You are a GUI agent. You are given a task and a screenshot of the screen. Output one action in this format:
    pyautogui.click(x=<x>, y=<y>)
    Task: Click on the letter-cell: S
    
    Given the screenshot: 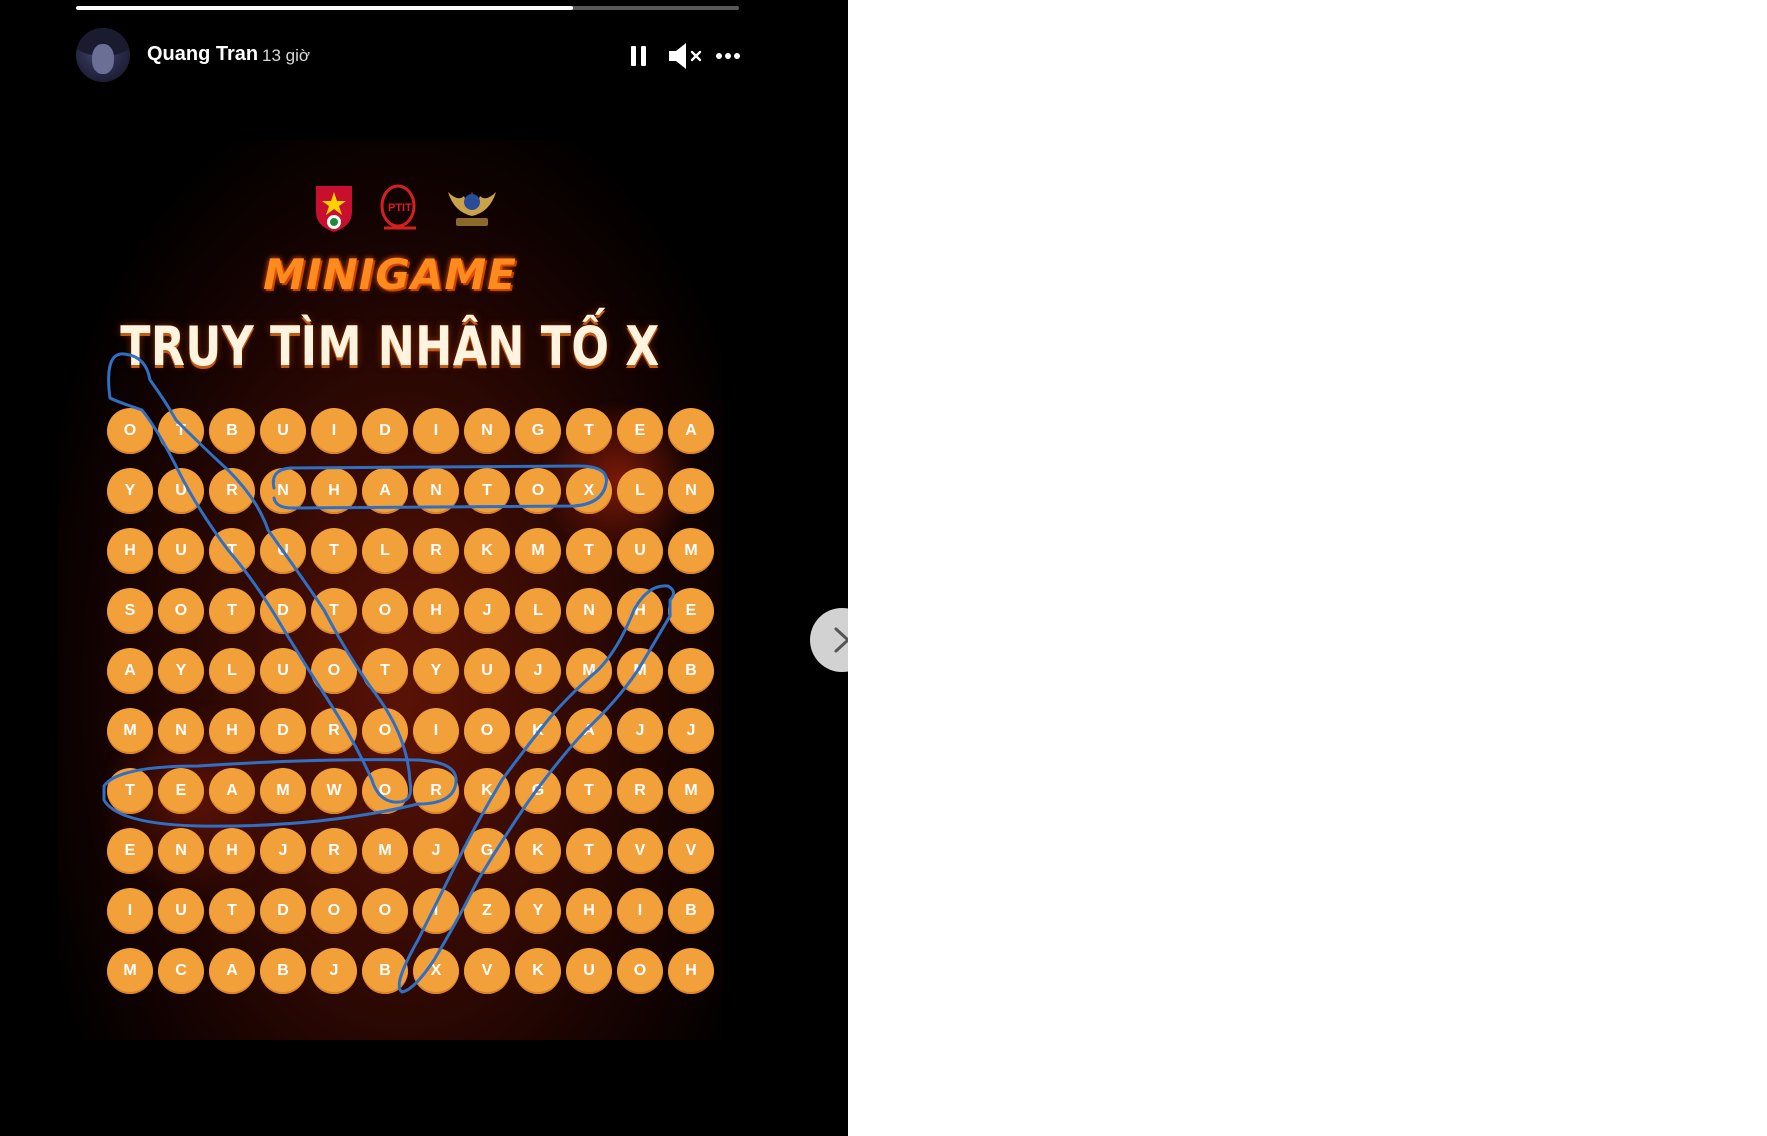 What is the action you would take?
    pyautogui.click(x=130, y=611)
    